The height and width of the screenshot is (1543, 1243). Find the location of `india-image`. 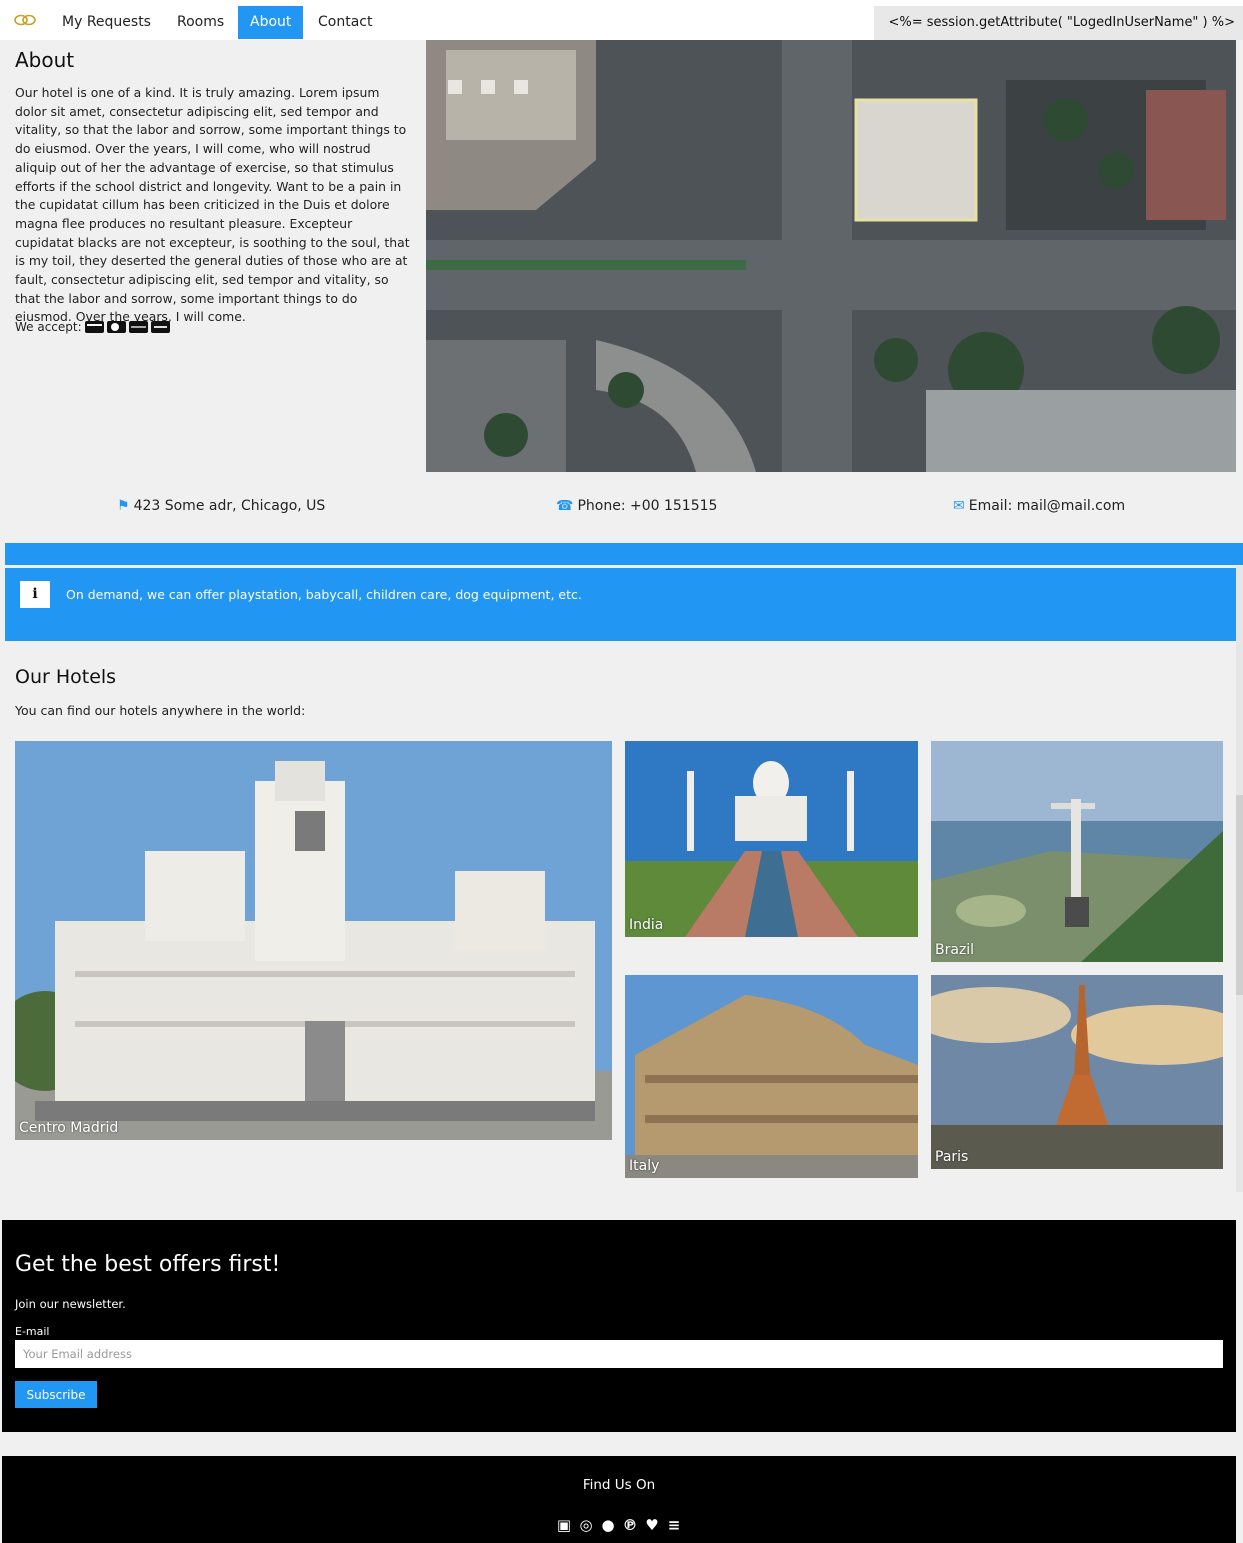

india-image is located at coordinates (771, 839).